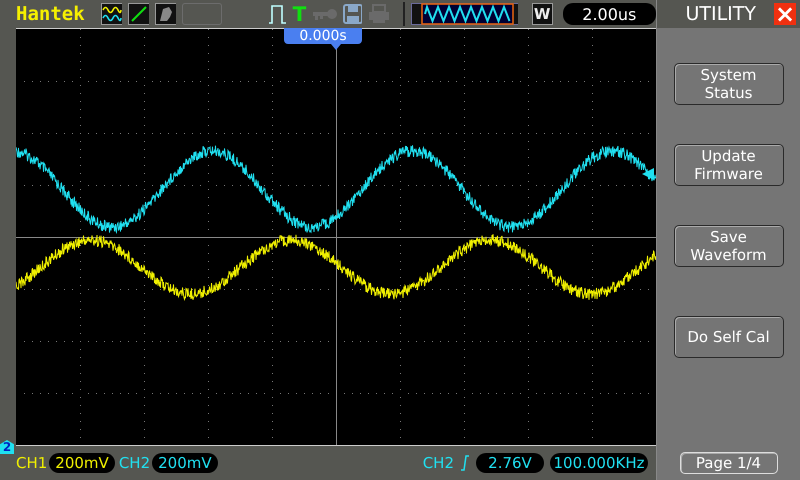  Describe the element at coordinates (277, 14) in the screenshot. I see `pulse-icon` at that location.